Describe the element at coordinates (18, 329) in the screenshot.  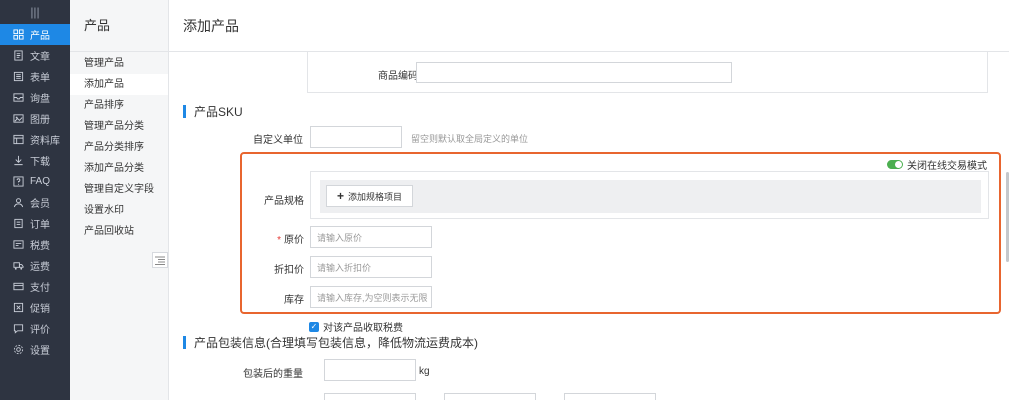
I see `comment-icon` at that location.